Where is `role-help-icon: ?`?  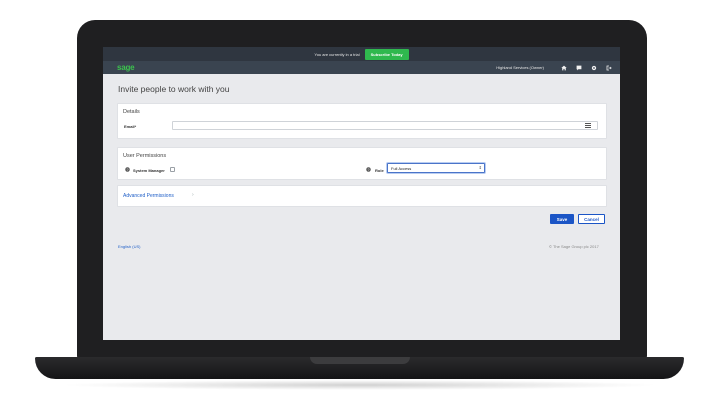
role-help-icon: ? is located at coordinates (368, 169).